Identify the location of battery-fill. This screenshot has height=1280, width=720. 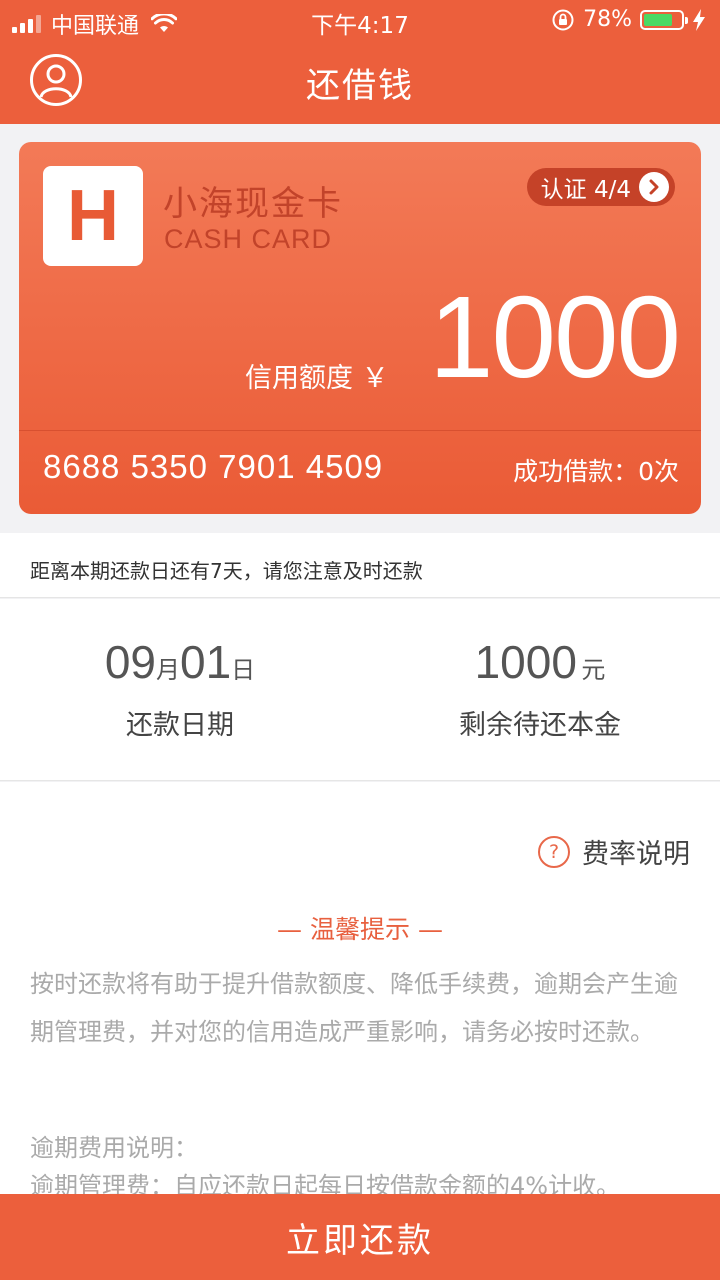
(658, 19).